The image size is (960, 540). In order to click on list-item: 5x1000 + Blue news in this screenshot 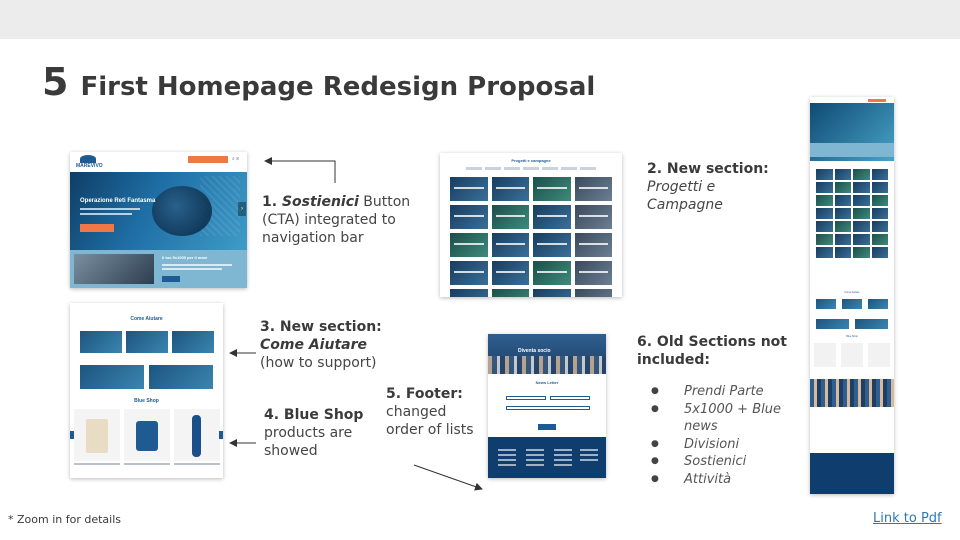, I will do `click(726, 418)`.